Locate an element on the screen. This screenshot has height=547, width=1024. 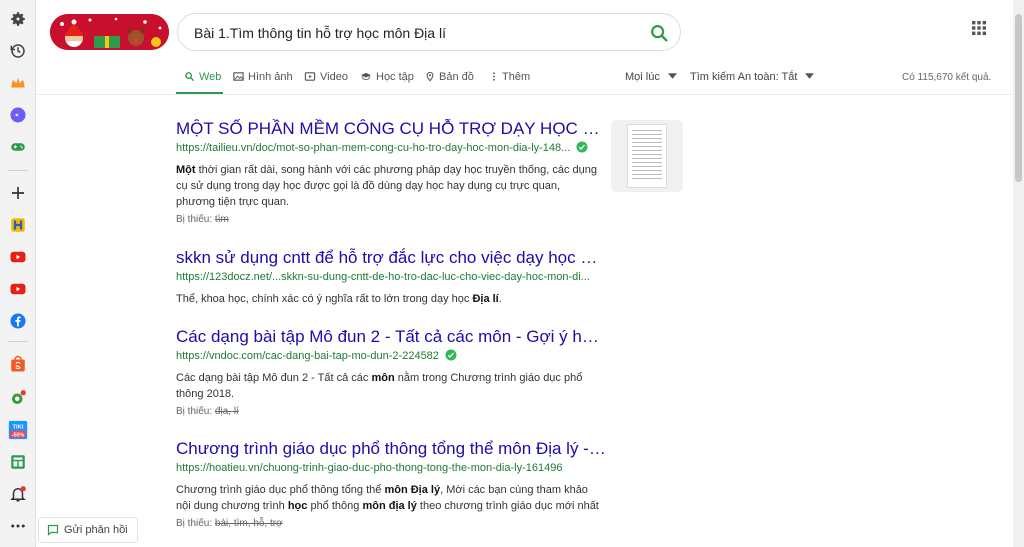
document-page-preview is located at coordinates (647, 156).